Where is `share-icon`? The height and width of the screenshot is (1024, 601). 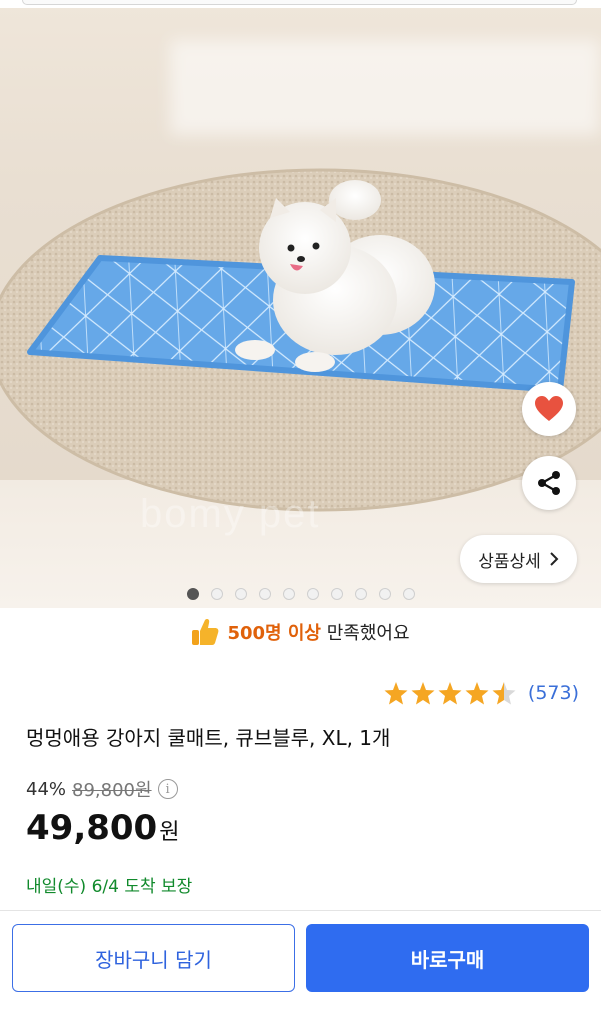
share-icon is located at coordinates (549, 483).